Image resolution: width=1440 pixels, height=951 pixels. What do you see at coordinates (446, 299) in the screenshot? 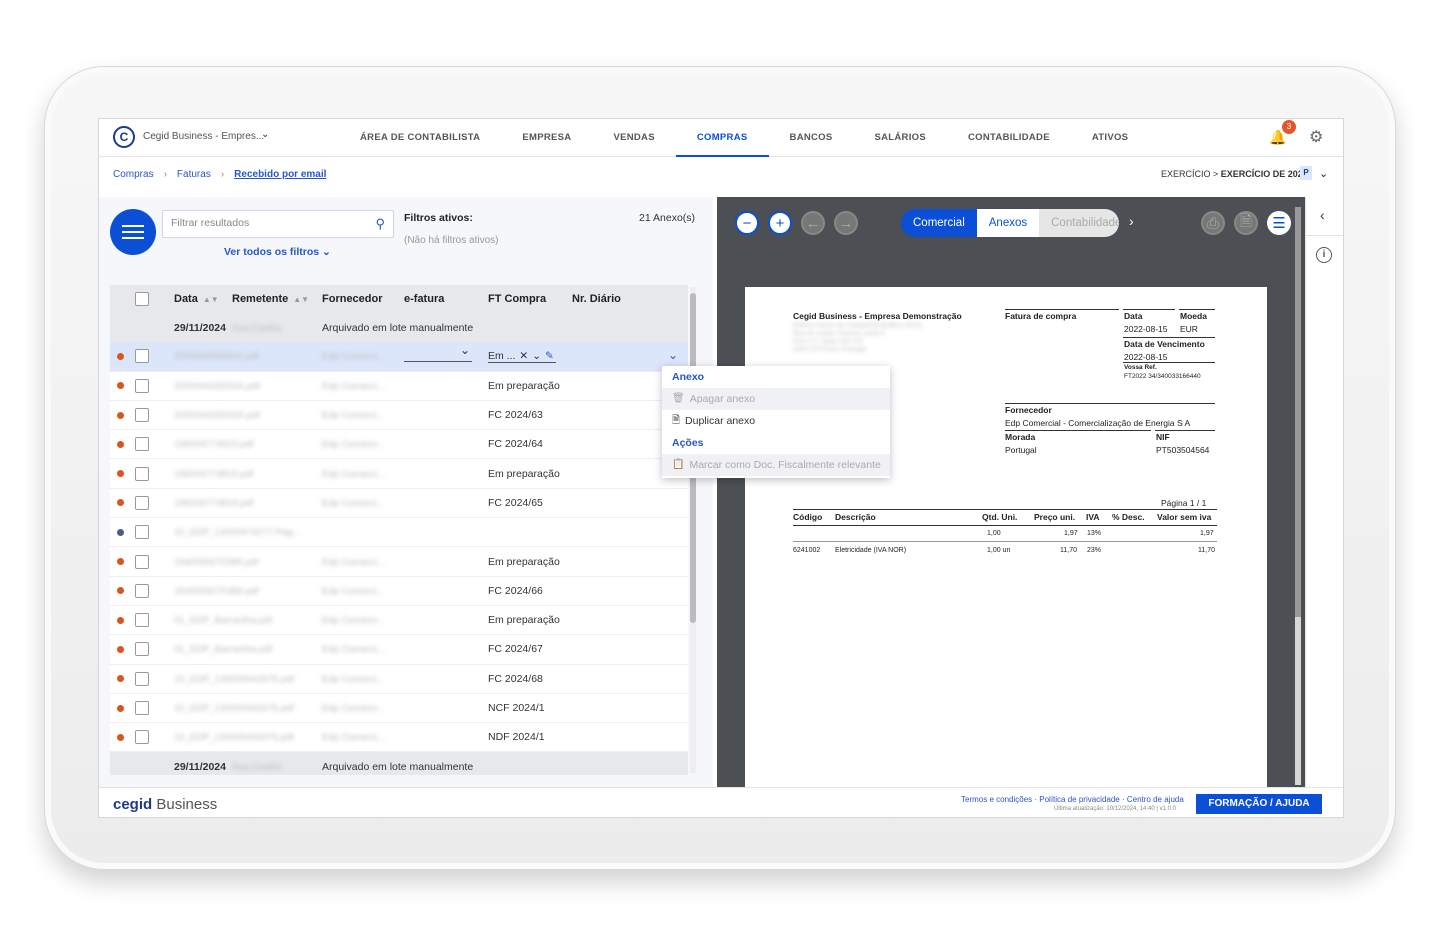
I see `col-efatura: e-fatura` at bounding box center [446, 299].